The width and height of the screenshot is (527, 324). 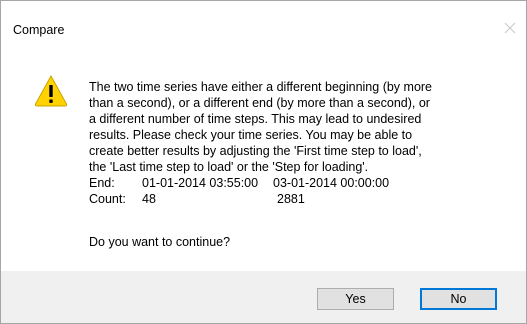 I want to click on close-button, so click(x=510, y=28).